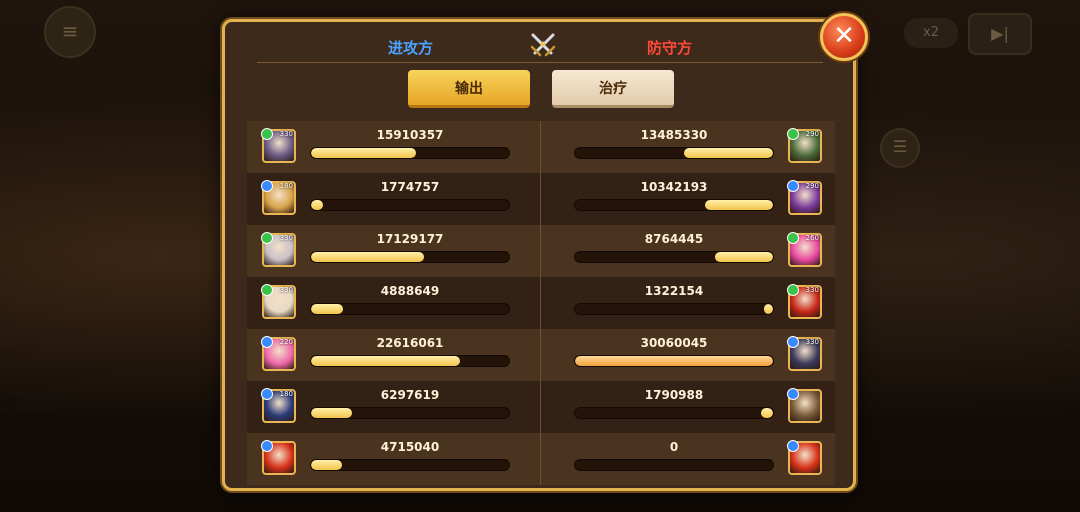 This screenshot has height=512, width=1080. Describe the element at coordinates (286, 342) in the screenshot. I see `attacker-hero-level: 220` at that location.